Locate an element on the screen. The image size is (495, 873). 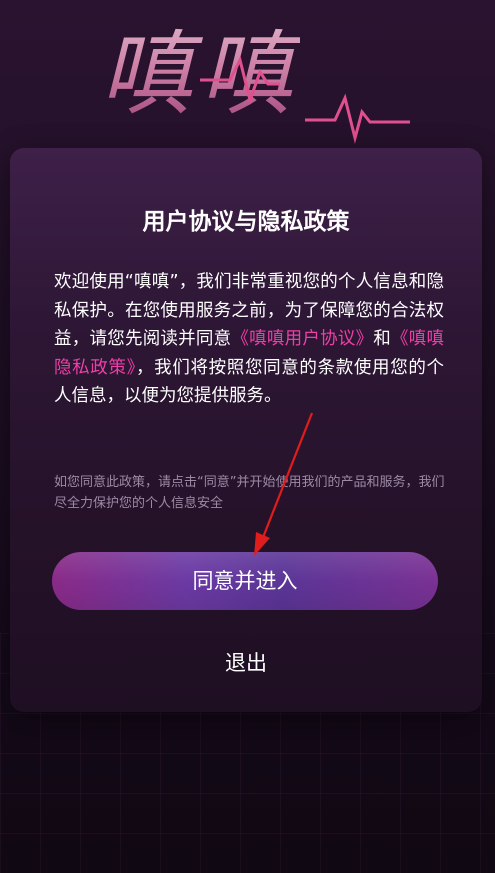
agree-enter-button: 同意并进入 is located at coordinates (245, 581).